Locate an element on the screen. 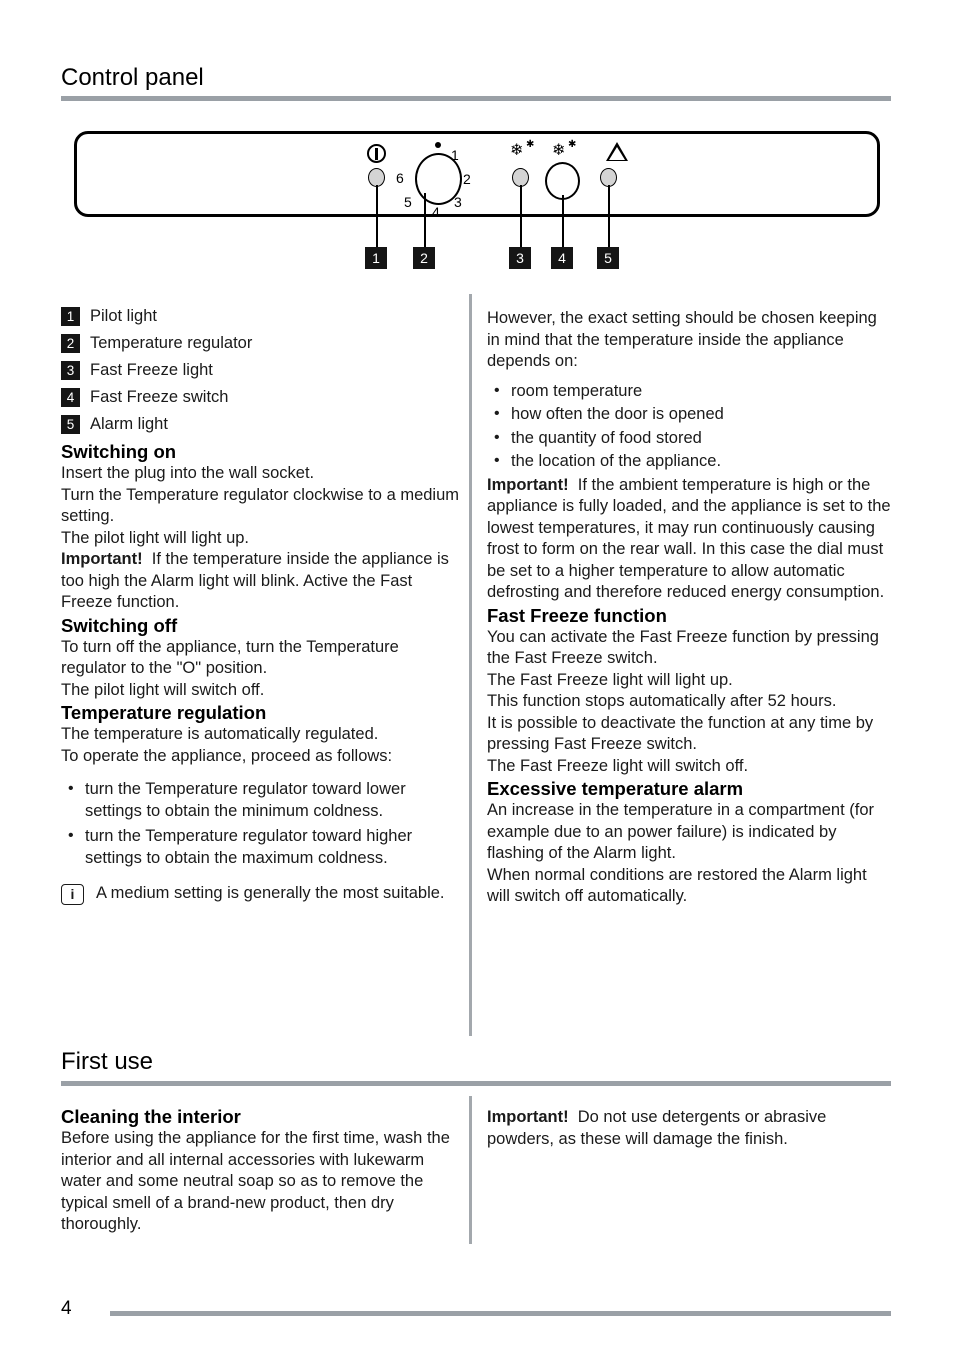  legend-label: Alarm light is located at coordinates (129, 424).